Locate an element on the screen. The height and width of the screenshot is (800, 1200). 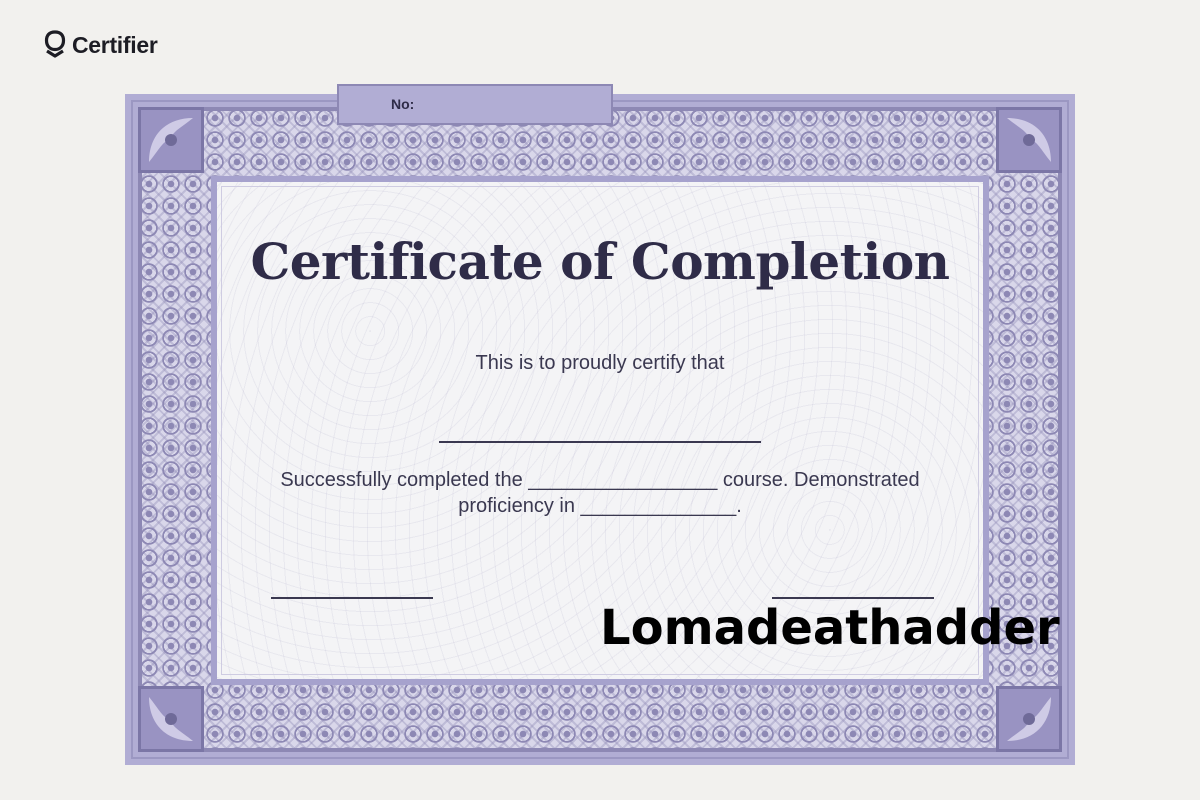
brand-logo: Certifier is located at coordinates (101, 45).